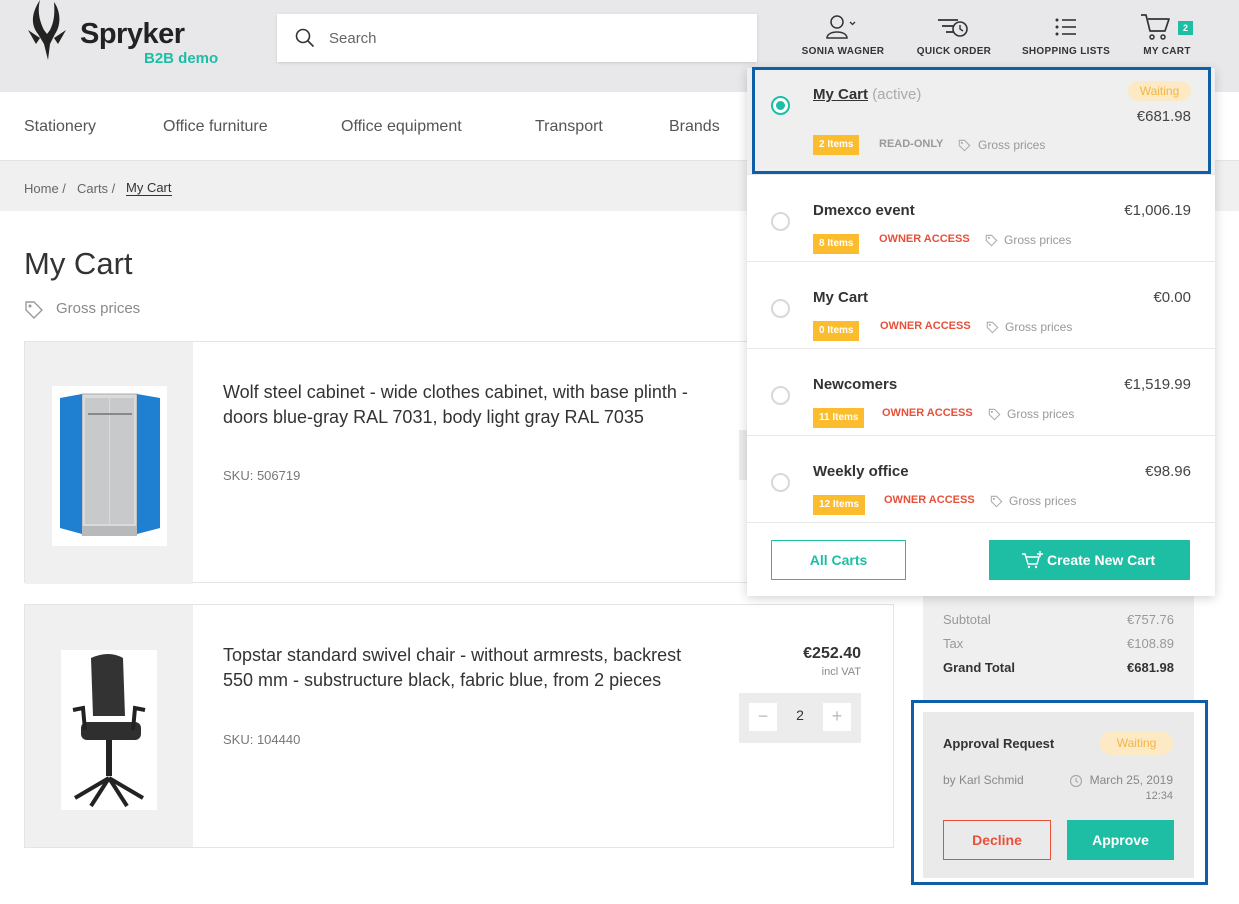  What do you see at coordinates (1163, 116) in the screenshot?
I see `cart-price: €681.98` at bounding box center [1163, 116].